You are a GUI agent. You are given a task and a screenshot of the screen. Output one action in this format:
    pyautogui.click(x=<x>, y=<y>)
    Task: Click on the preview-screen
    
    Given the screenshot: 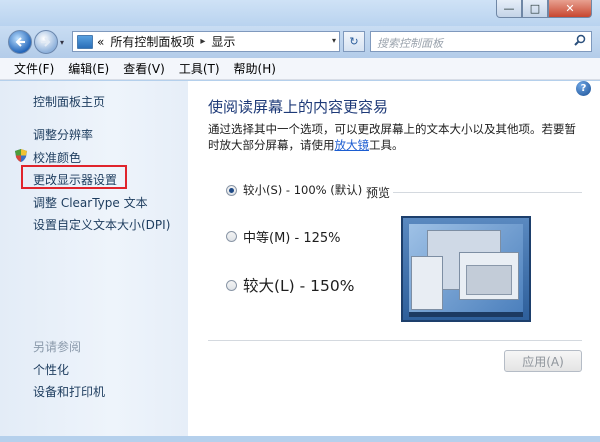 What is the action you would take?
    pyautogui.click(x=466, y=268)
    